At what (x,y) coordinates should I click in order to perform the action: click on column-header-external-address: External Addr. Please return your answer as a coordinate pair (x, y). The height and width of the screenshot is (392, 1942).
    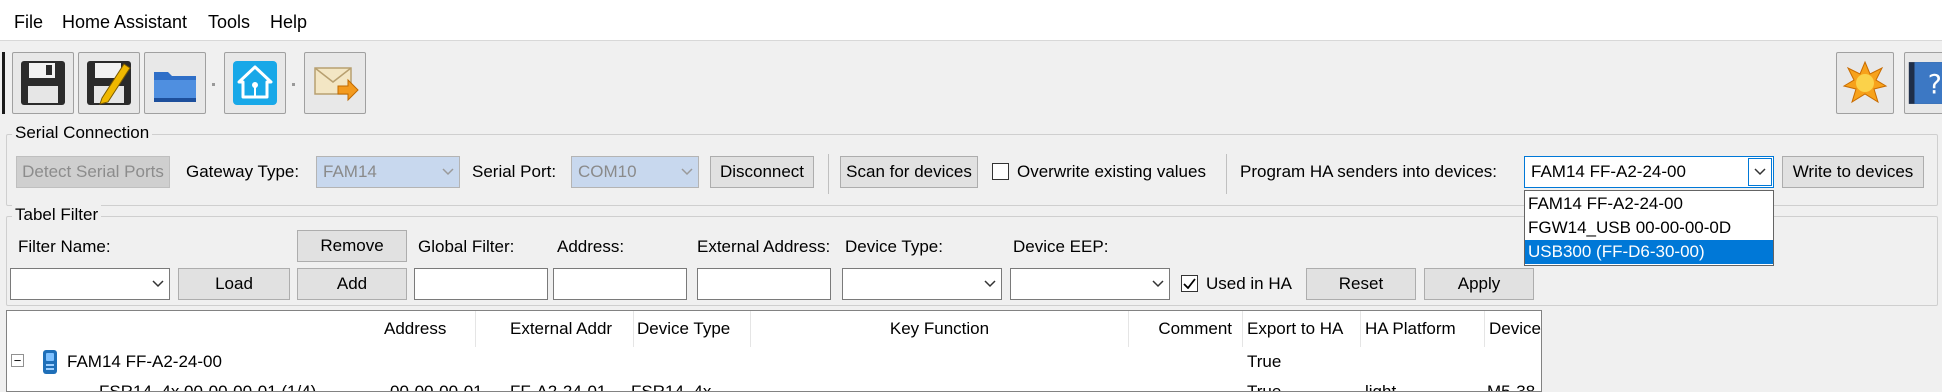
    Looking at the image, I should click on (570, 329).